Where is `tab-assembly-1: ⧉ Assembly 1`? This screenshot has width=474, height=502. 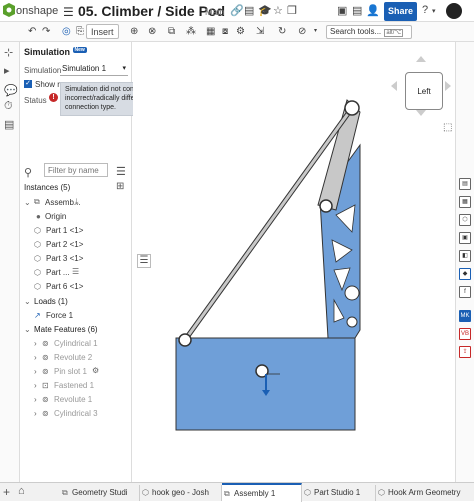 tab-assembly-1: ⧉ Assembly 1 is located at coordinates (262, 492).